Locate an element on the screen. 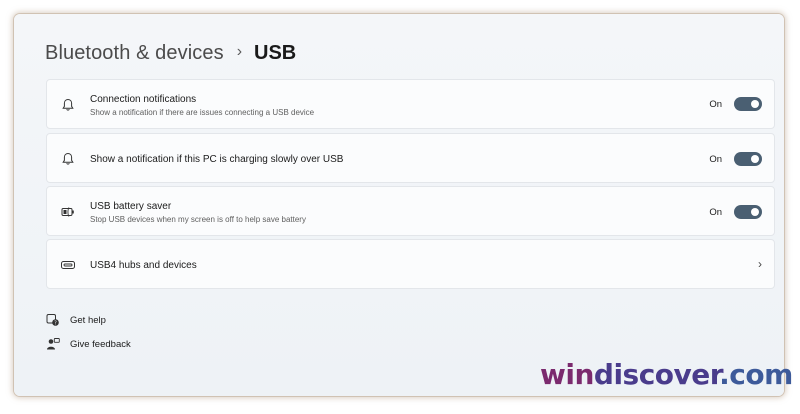  breadcrumb-parent: Bluetooth & devices is located at coordinates (134, 53).